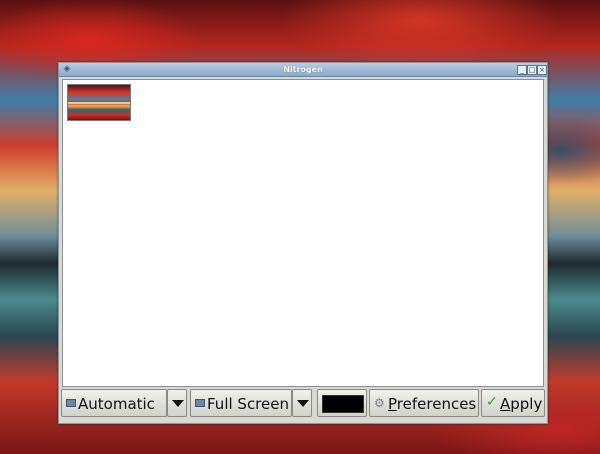  I want to click on preferences-icon: ⚙, so click(379, 403).